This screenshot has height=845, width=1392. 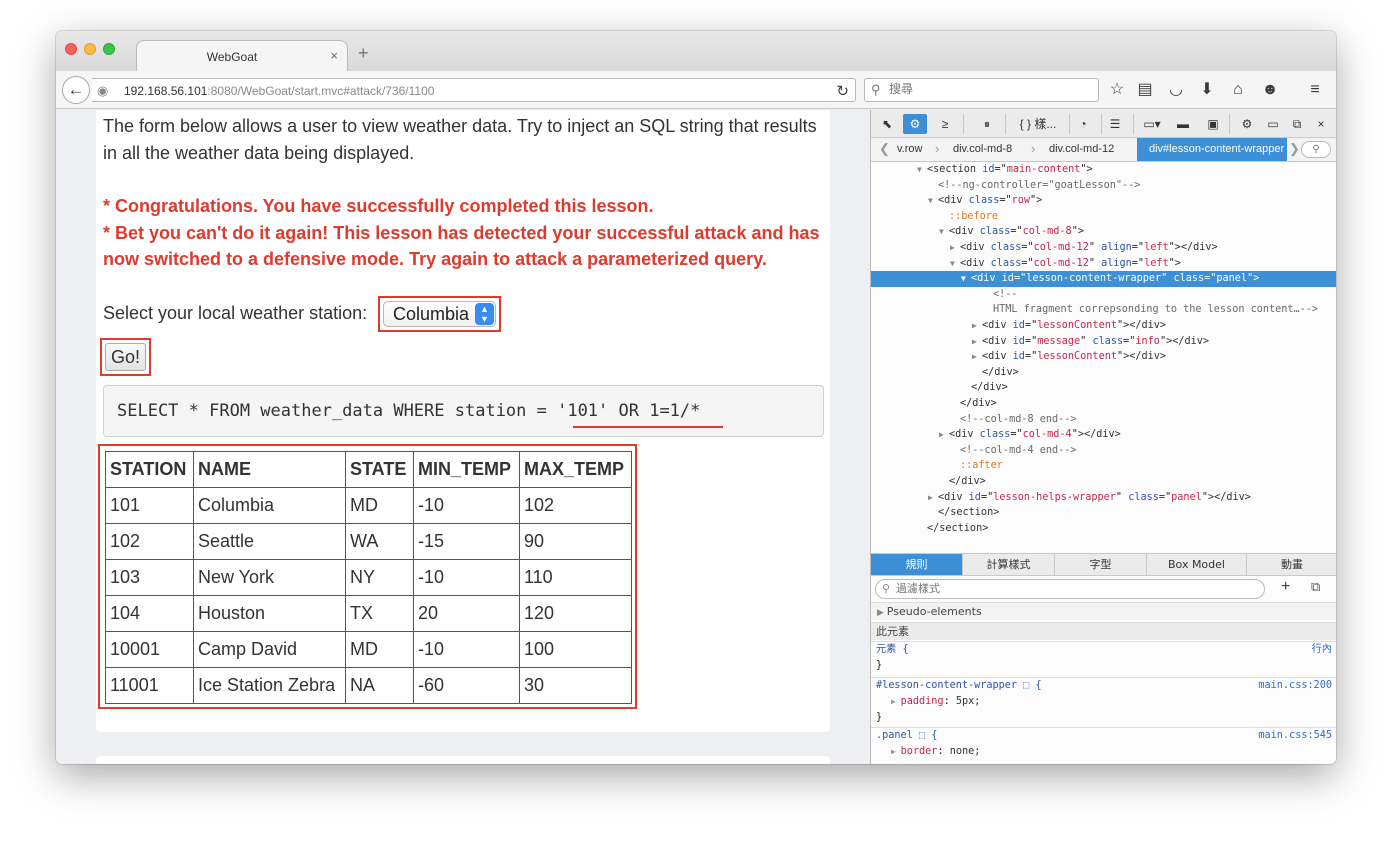 What do you see at coordinates (1207, 90) in the screenshot?
I see `download-icon: ⬇` at bounding box center [1207, 90].